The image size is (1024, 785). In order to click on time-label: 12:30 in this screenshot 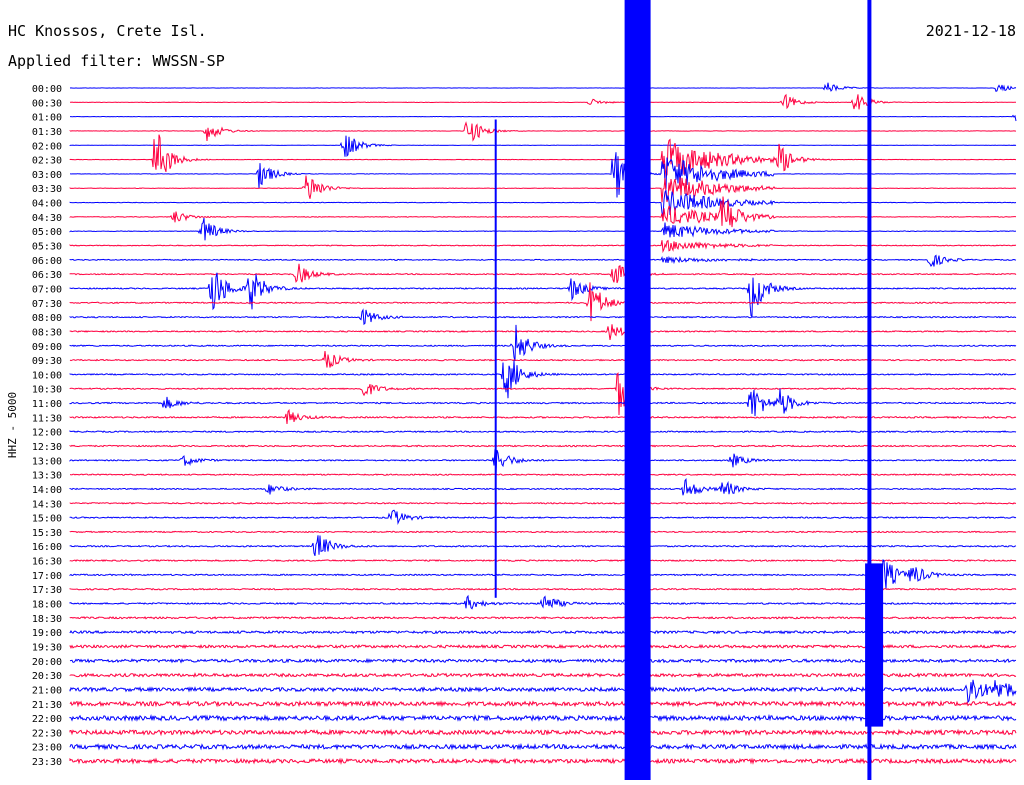, I will do `click(47, 447)`.